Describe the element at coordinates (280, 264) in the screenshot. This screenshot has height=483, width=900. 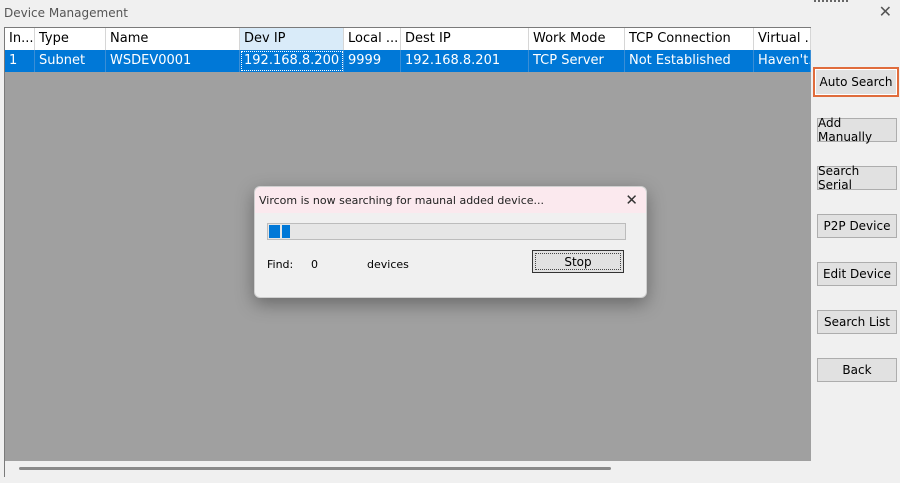
I see `find-label: Find:` at that location.